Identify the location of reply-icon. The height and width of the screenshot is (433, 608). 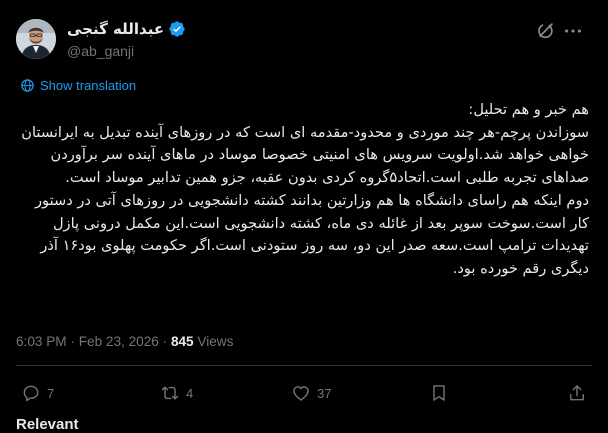
(31, 393).